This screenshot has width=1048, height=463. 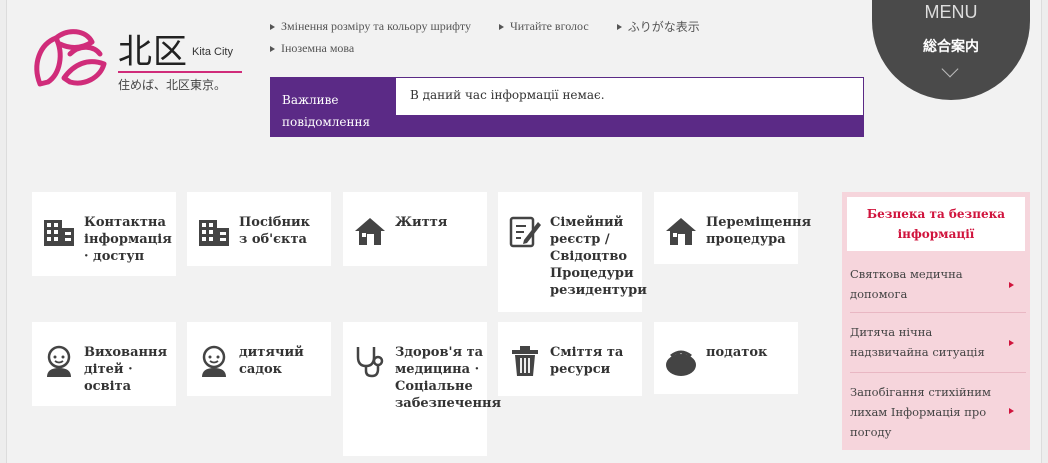 I want to click on logo-underline, so click(x=180, y=72).